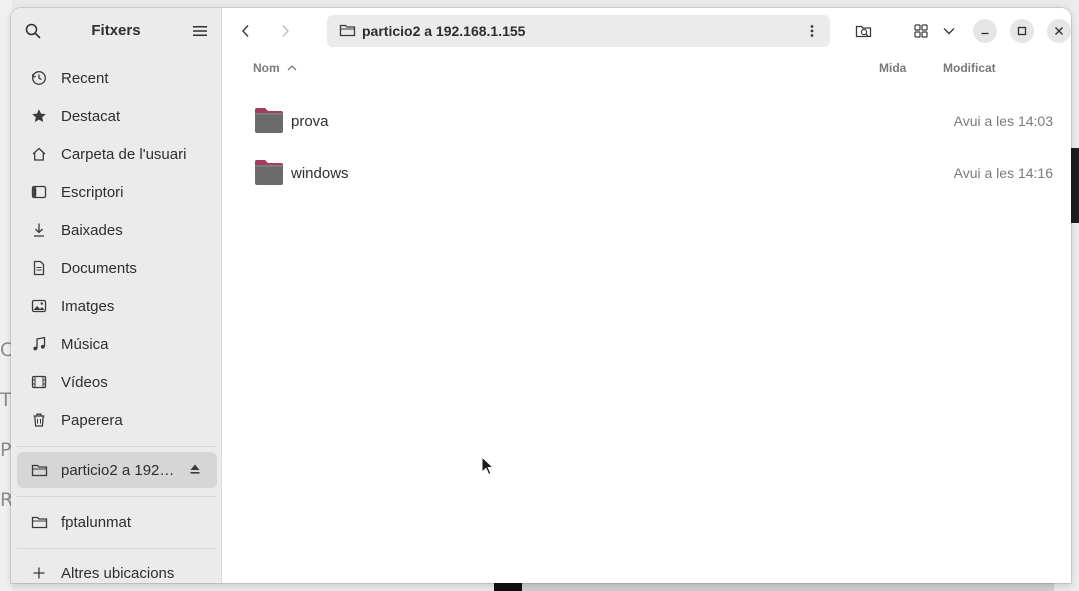  Describe the element at coordinates (1003, 173) in the screenshot. I see `file-modified: Avui a les 14:16` at that location.